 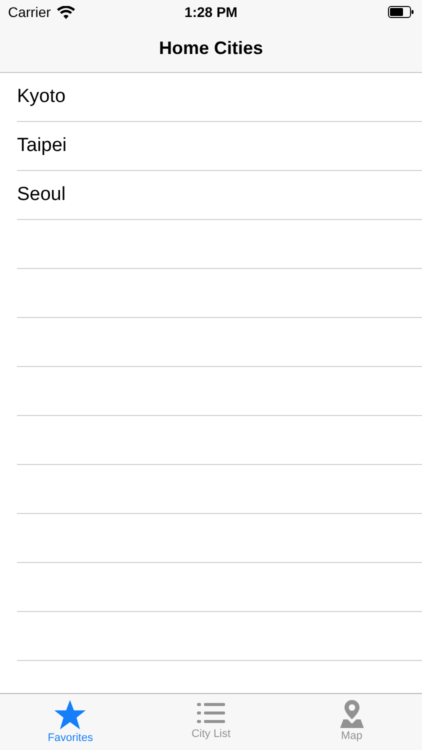 I want to click on star-icon, so click(x=70, y=715).